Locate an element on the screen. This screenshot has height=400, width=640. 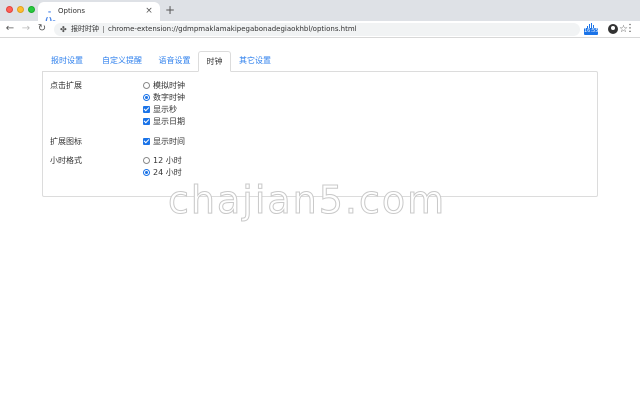
show-seconds-checkbox is located at coordinates (146, 109).